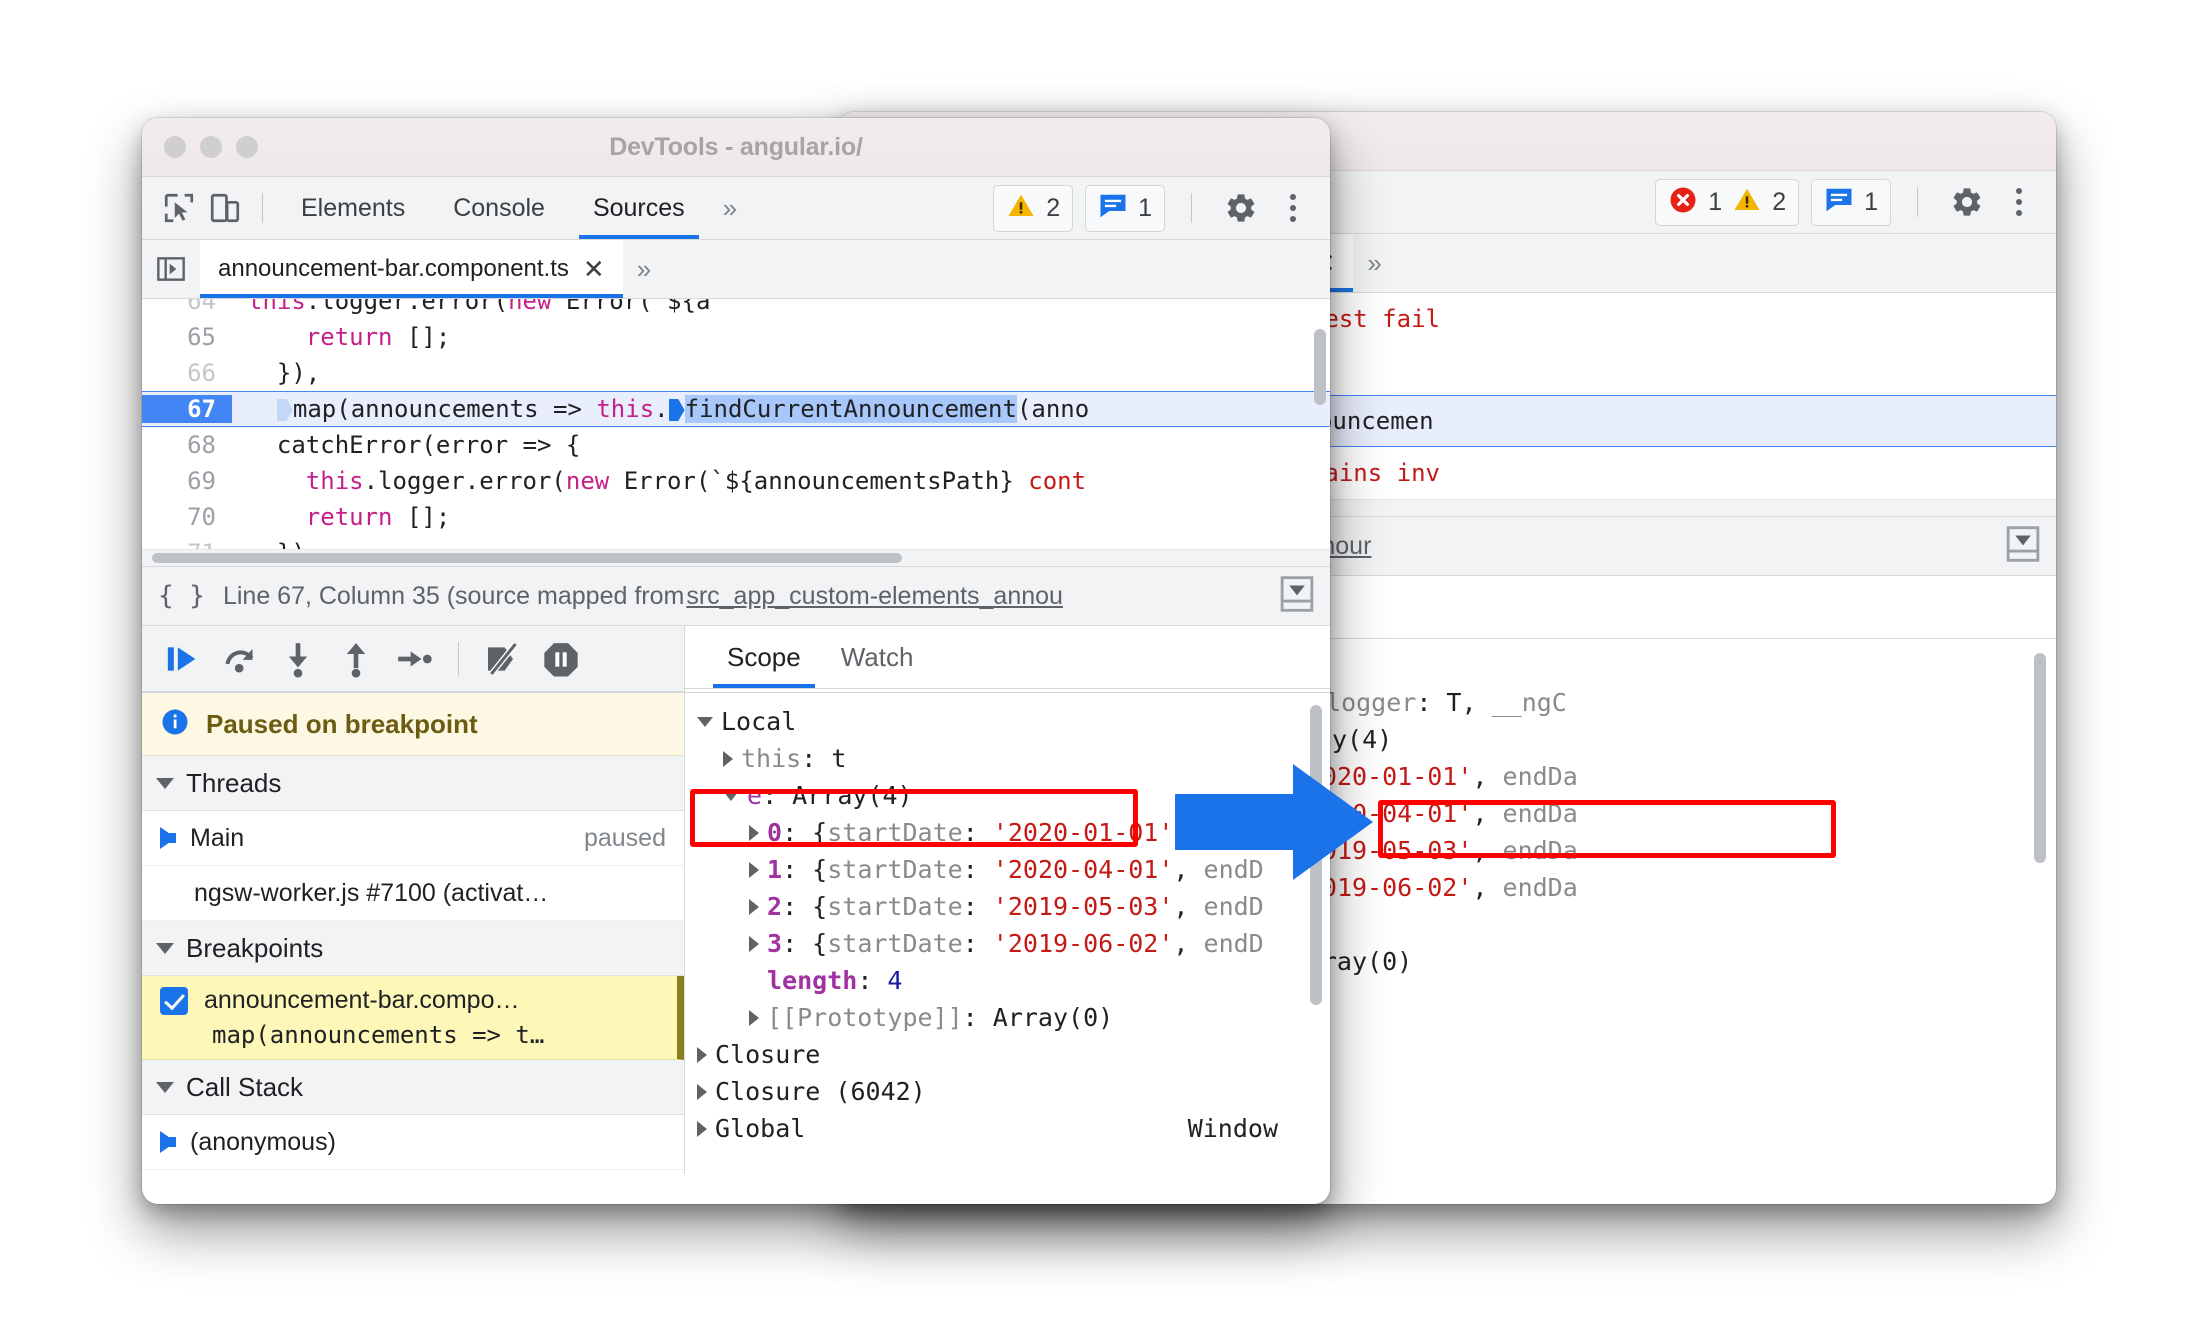 Image resolution: width=2206 pixels, height=1320 pixels. I want to click on device-toolbar-icon, so click(225, 208).